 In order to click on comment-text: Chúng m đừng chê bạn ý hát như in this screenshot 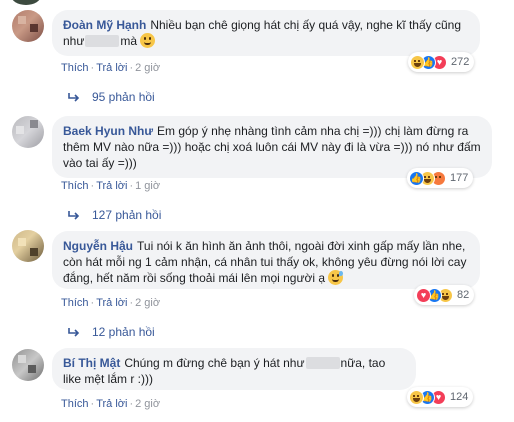, I will do `click(214, 363)`.